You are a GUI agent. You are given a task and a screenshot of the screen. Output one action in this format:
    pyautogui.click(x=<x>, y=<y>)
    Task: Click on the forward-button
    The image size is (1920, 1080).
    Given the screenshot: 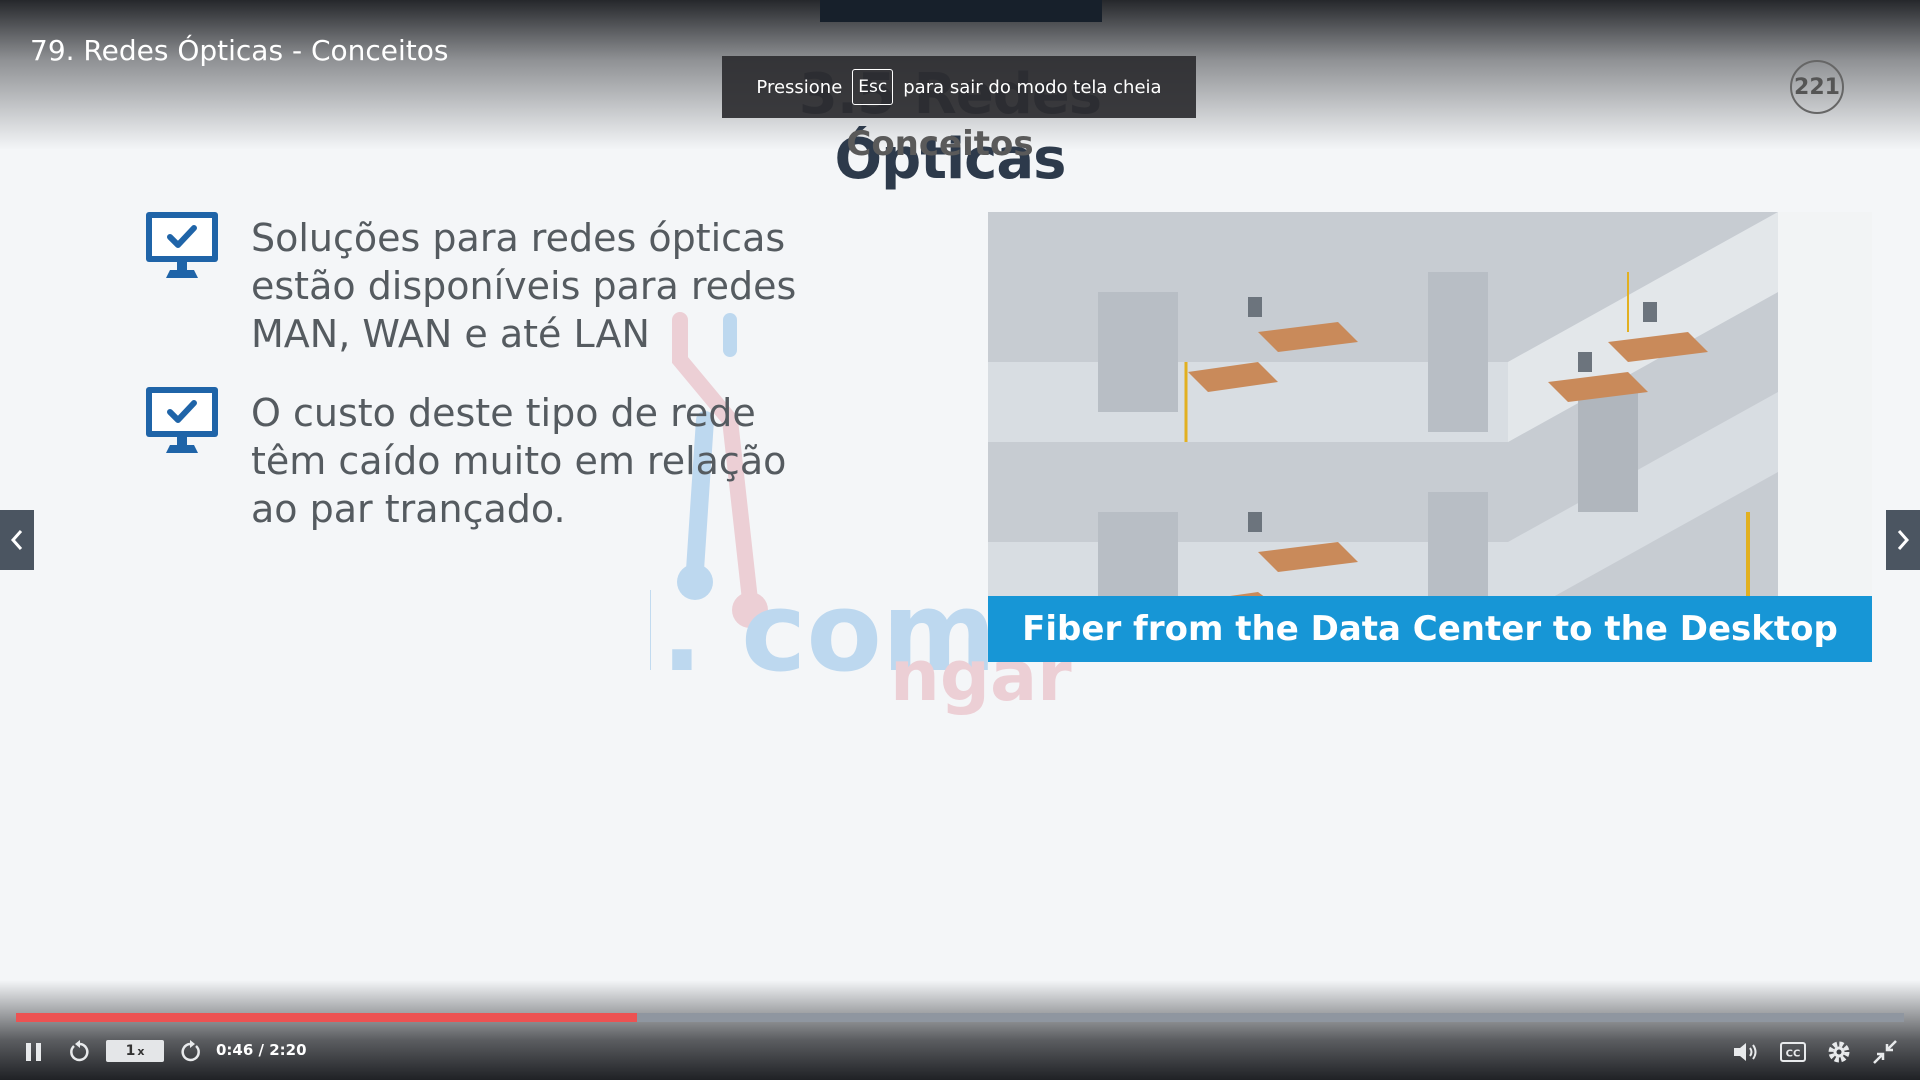 What is the action you would take?
    pyautogui.click(x=190, y=1052)
    